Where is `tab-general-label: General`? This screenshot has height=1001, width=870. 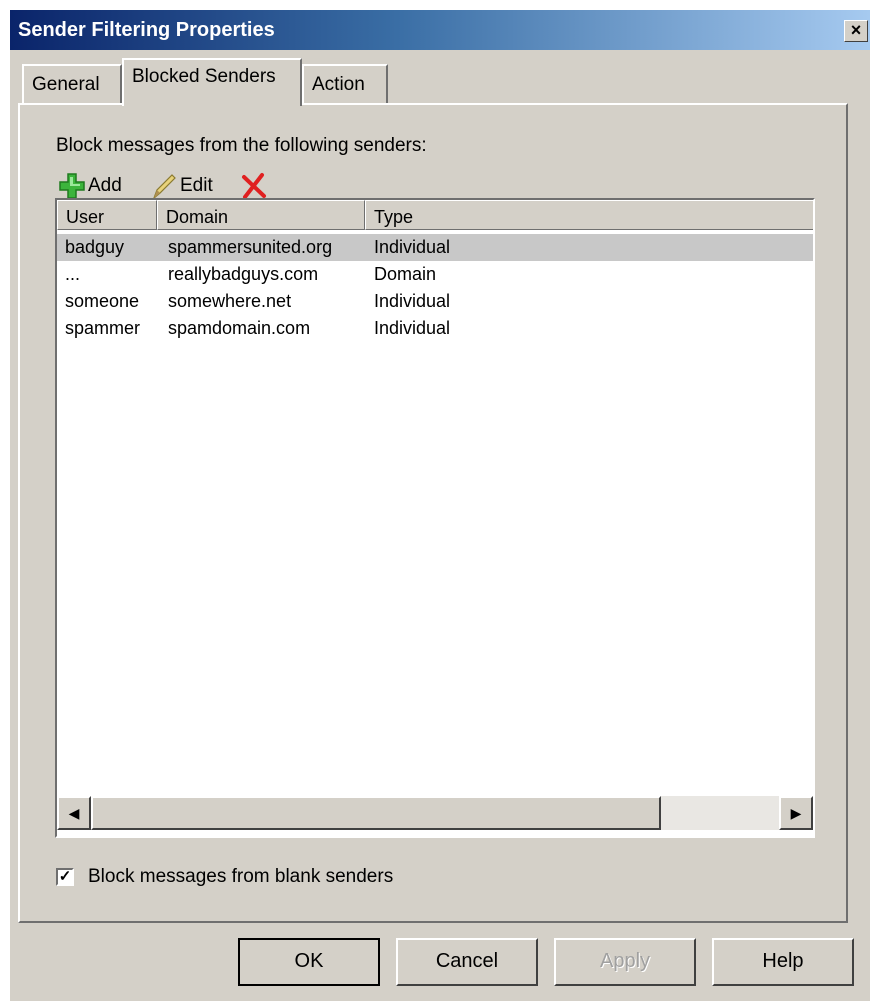
tab-general-label: General is located at coordinates (66, 84).